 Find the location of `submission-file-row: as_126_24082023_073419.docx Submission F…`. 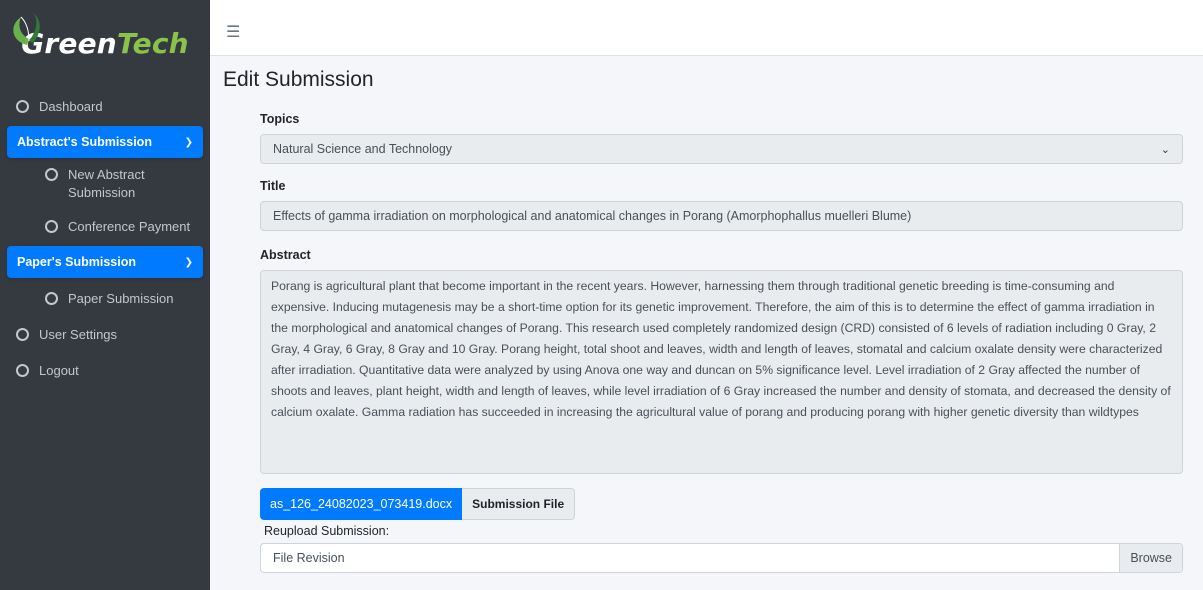

submission-file-row: as_126_24082023_073419.docx Submission F… is located at coordinates (721, 504).